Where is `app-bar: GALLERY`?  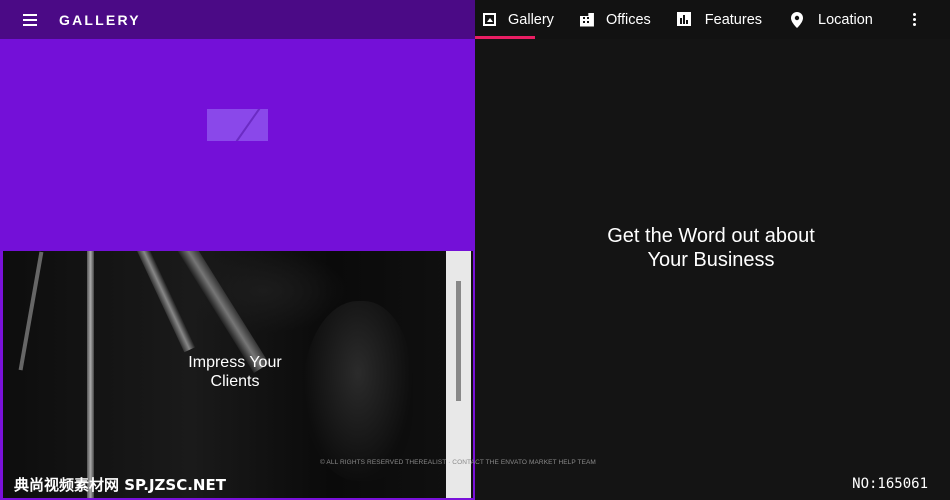
app-bar: GALLERY is located at coordinates (237, 19).